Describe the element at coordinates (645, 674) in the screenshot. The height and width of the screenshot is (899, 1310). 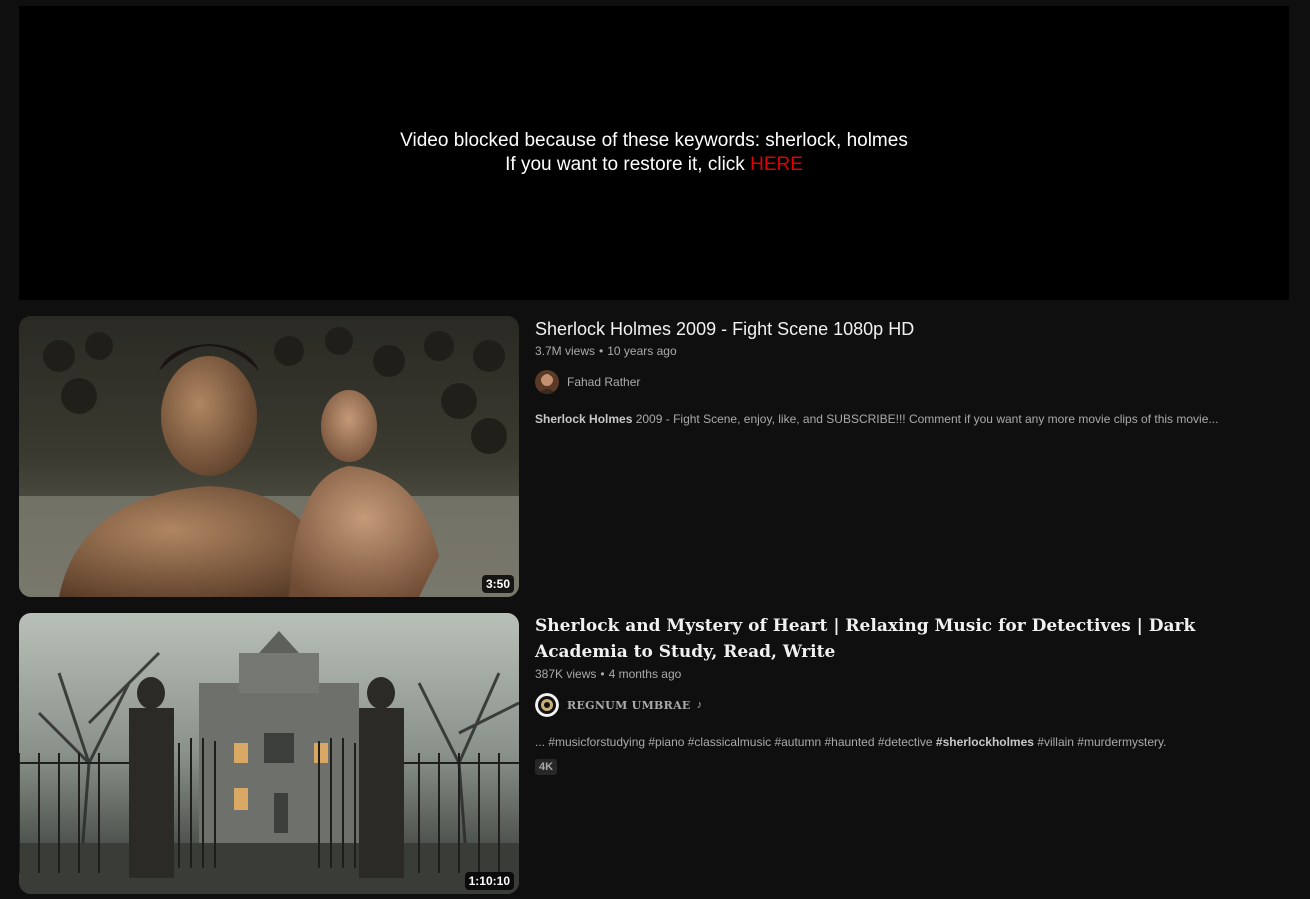
I see `upload-age: 4 months ago` at that location.